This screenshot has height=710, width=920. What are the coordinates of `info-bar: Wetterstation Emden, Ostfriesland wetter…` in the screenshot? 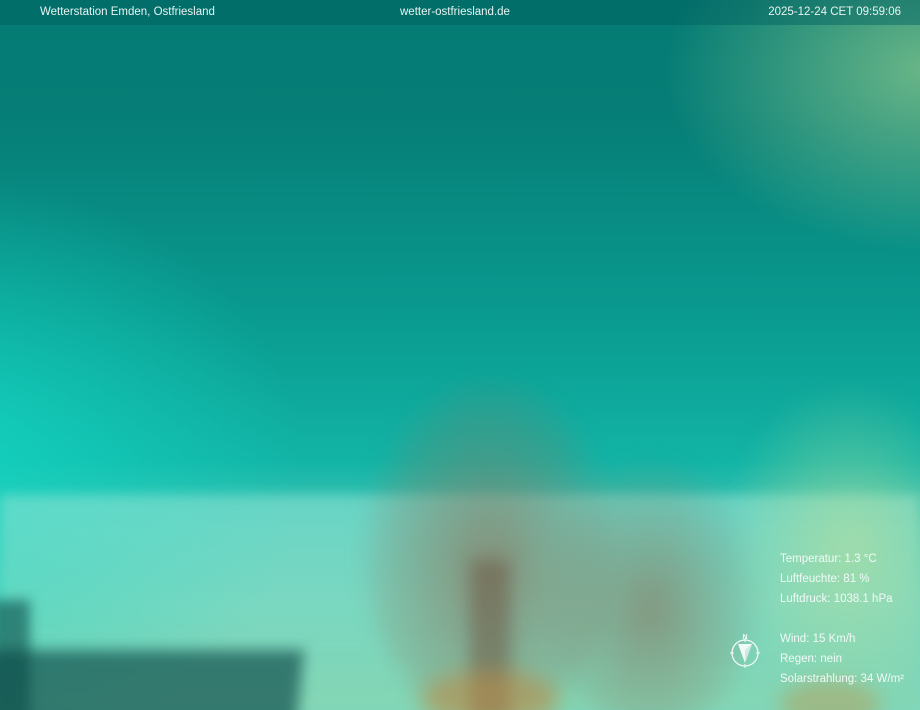 It's located at (460, 12).